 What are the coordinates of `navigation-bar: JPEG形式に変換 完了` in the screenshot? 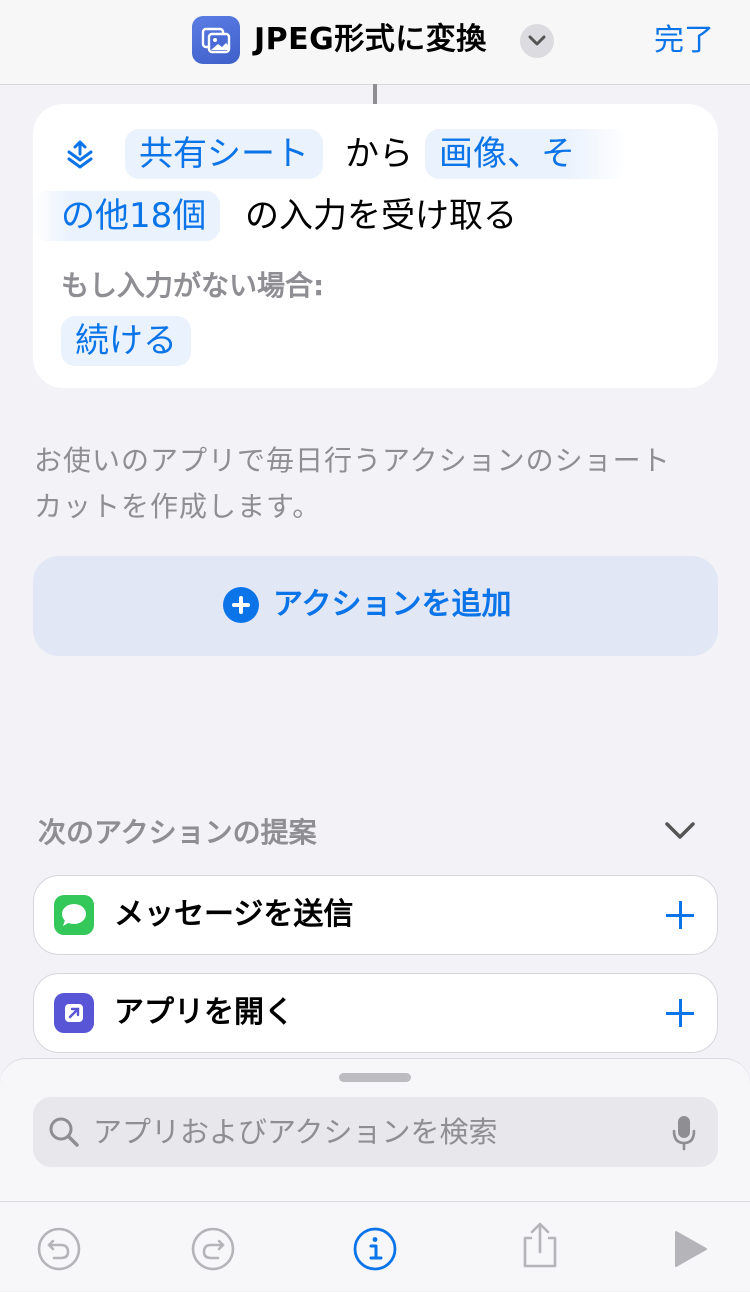 It's located at (375, 42).